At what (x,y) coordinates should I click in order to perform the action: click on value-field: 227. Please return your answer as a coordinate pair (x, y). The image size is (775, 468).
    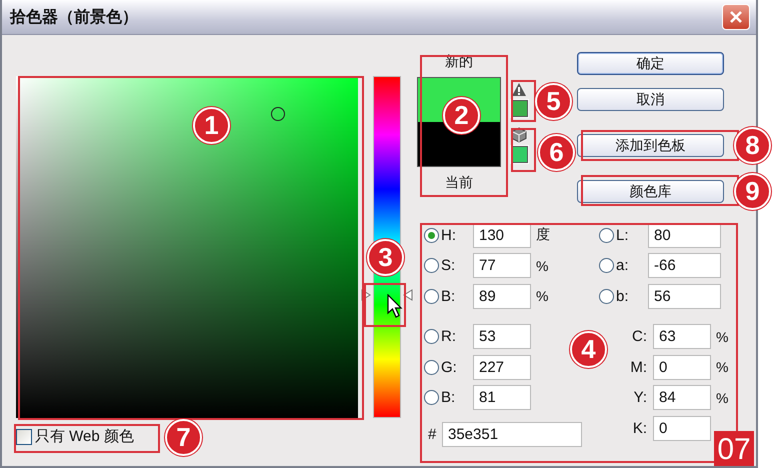
    Looking at the image, I should click on (502, 367).